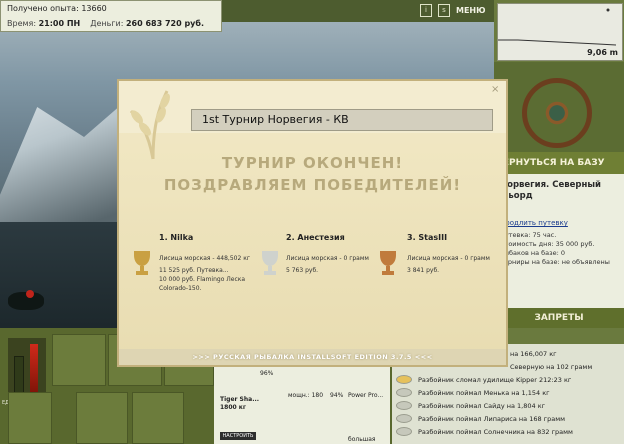 The width and height of the screenshot is (624, 444). Describe the element at coordinates (149, 125) in the screenshot. I see `wheat-icon` at that location.